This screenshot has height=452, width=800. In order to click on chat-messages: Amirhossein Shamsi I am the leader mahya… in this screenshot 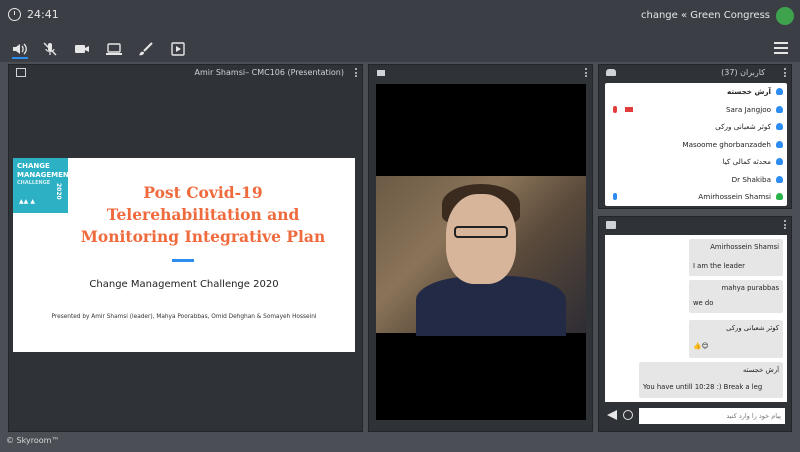, I will do `click(696, 318)`.